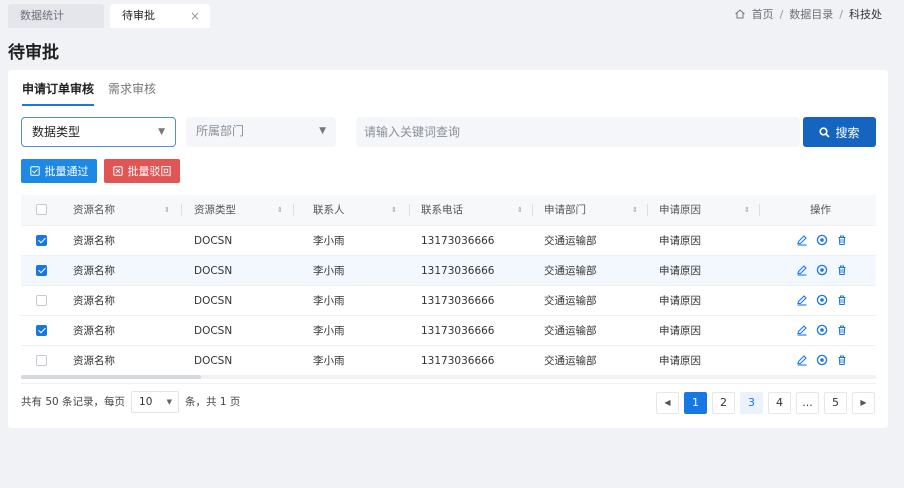  What do you see at coordinates (94, 210) in the screenshot?
I see `col-header-name: 资源名称` at bounding box center [94, 210].